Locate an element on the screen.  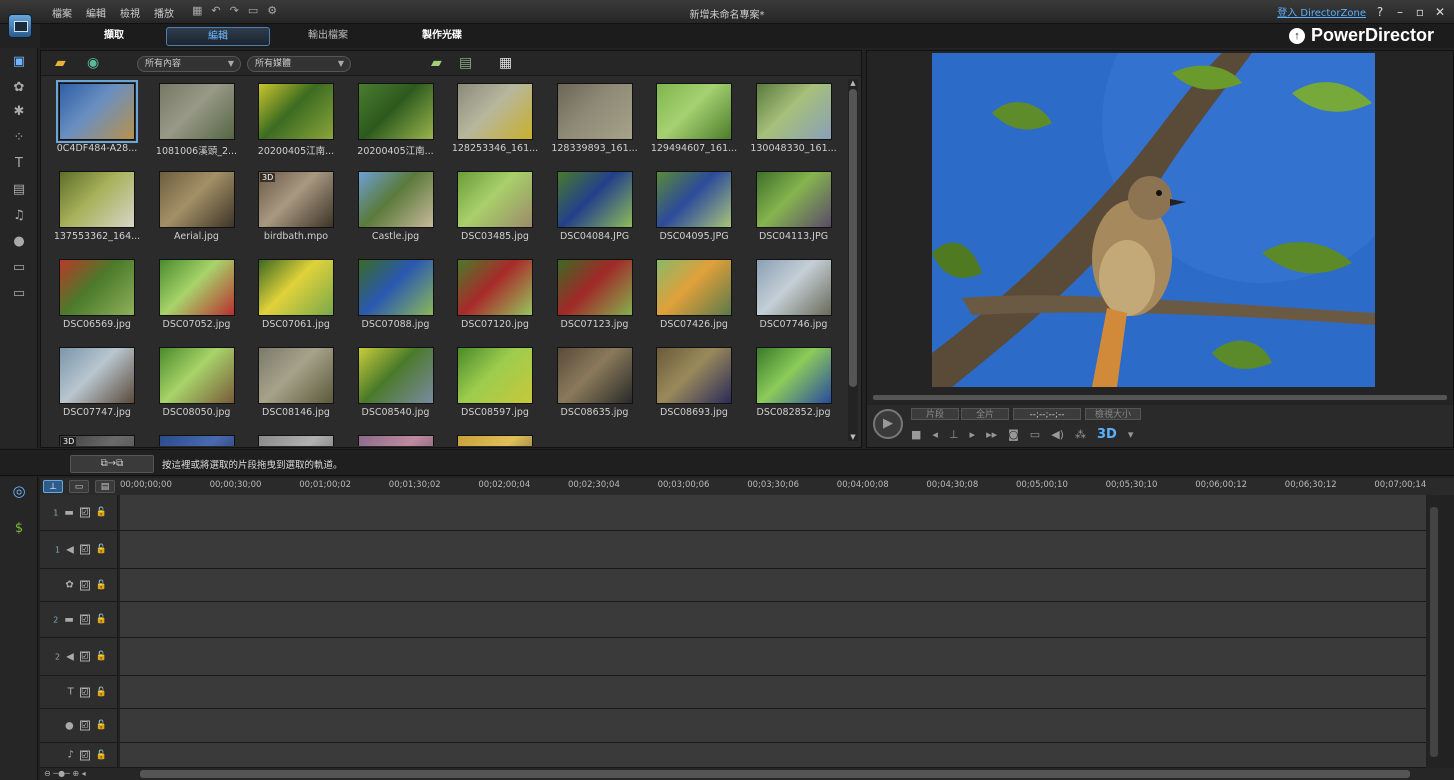
storyboard-icon: ▰ is located at coordinates (436, 63).